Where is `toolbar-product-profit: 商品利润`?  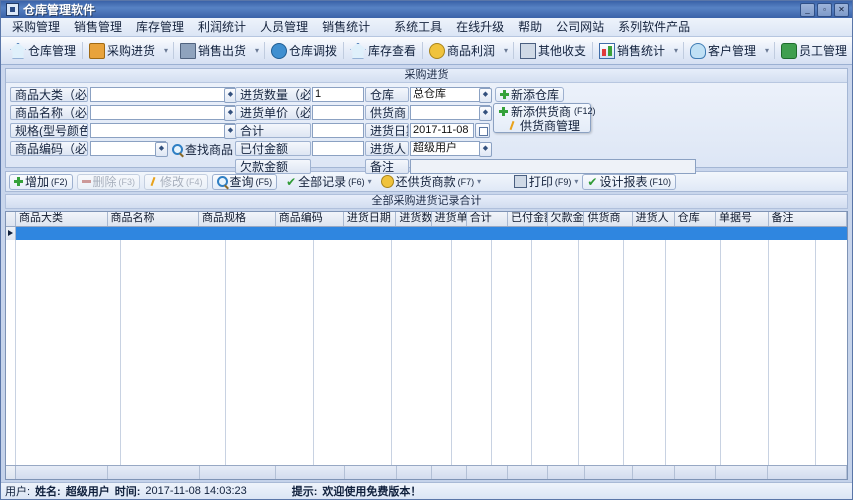 toolbar-product-profit: 商品利润 is located at coordinates (462, 50).